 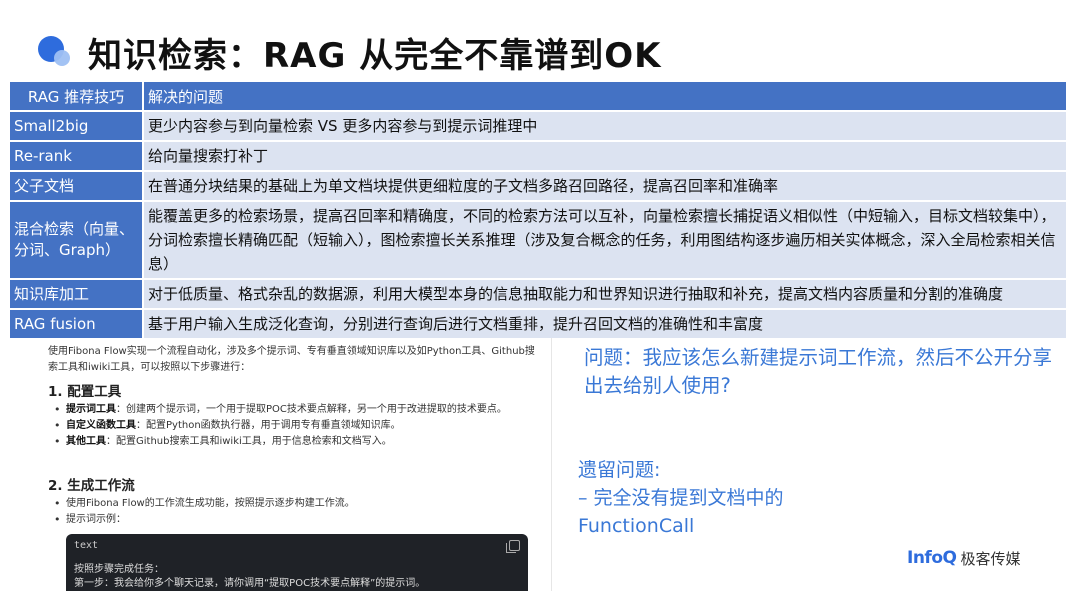 I want to click on list-item: 使用Fibona Flow的工作流生成功能，按照提示逐步构建工作流。, so click(x=288, y=504).